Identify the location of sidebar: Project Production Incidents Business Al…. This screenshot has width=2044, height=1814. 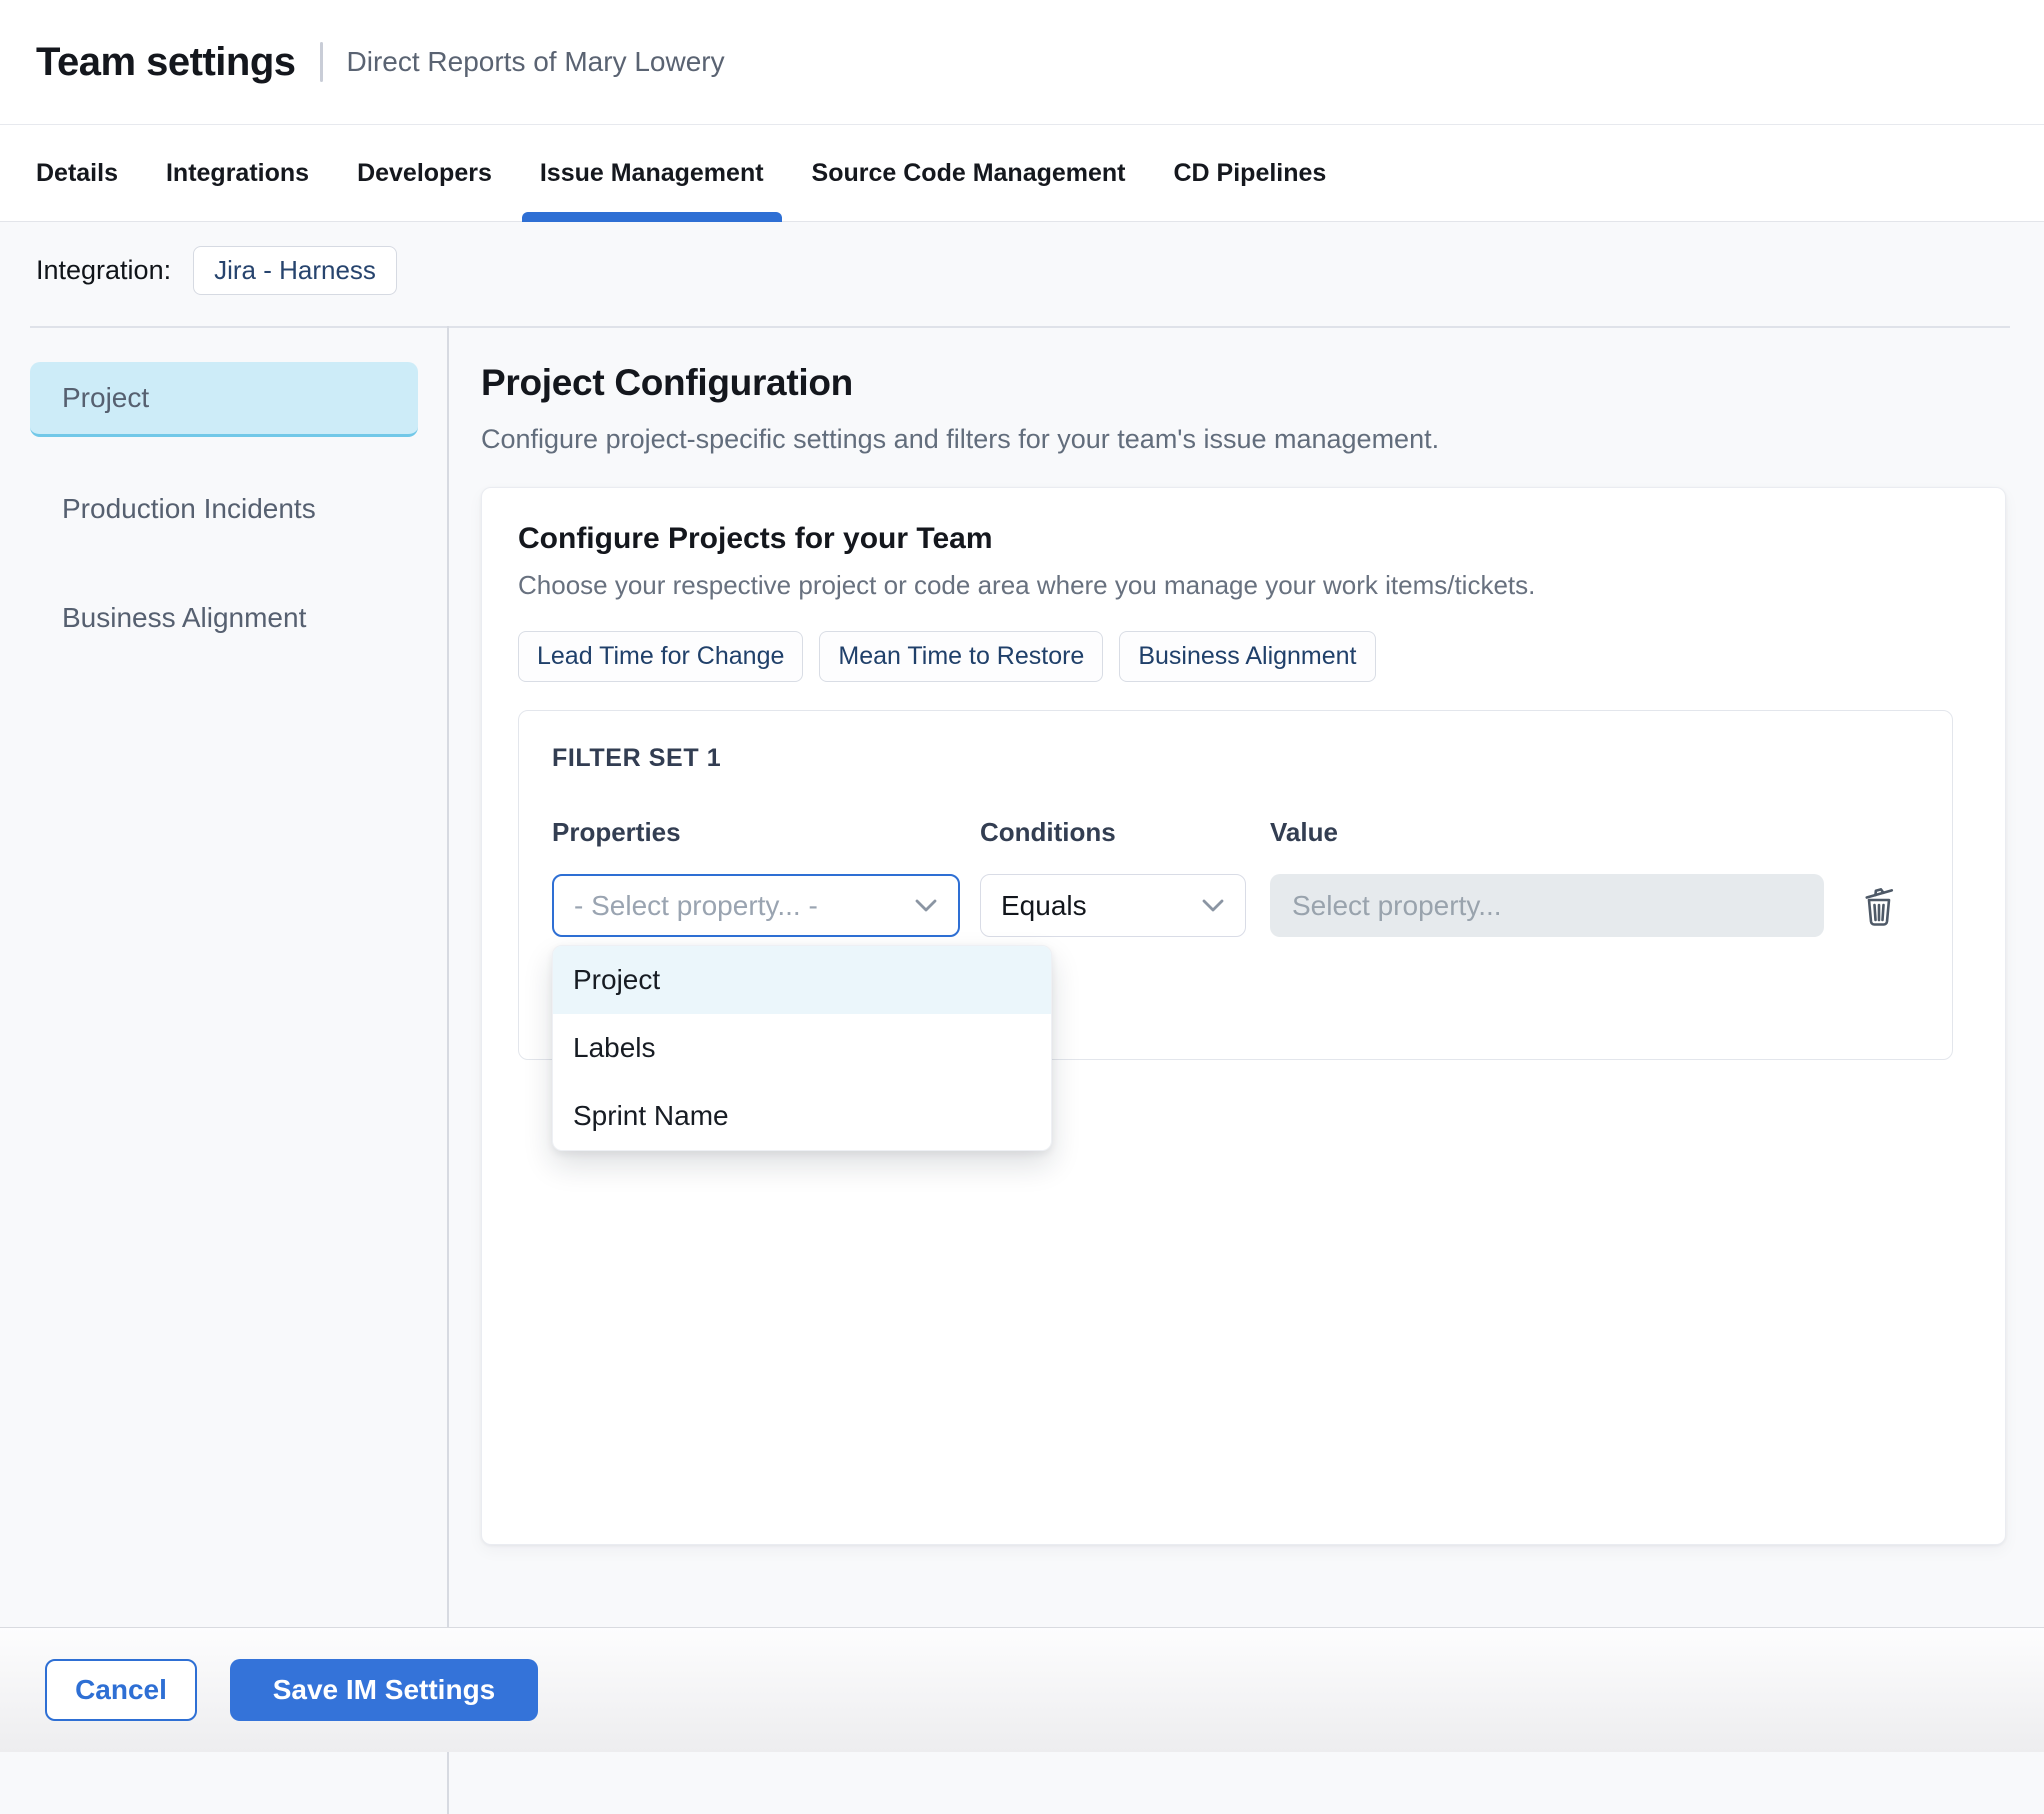
(224, 508).